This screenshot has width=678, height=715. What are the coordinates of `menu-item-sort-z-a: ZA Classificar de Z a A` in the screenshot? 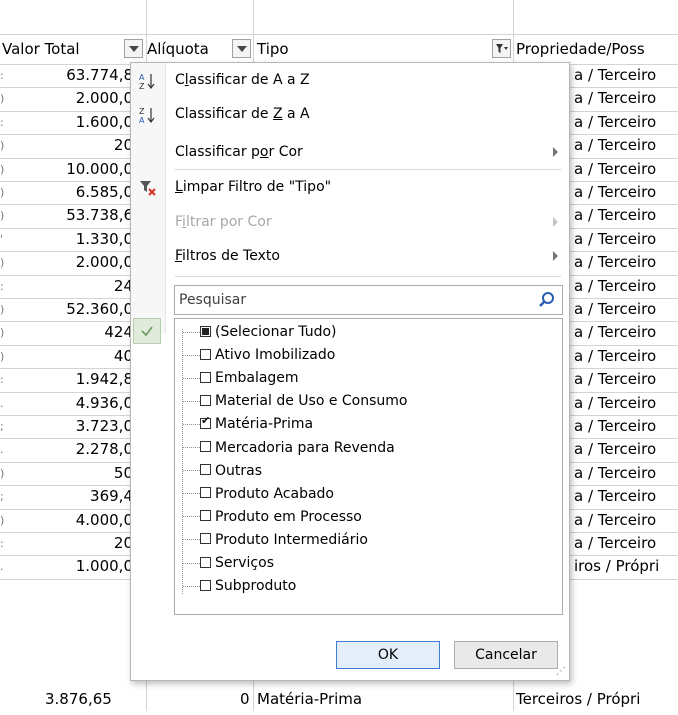 It's located at (350, 114).